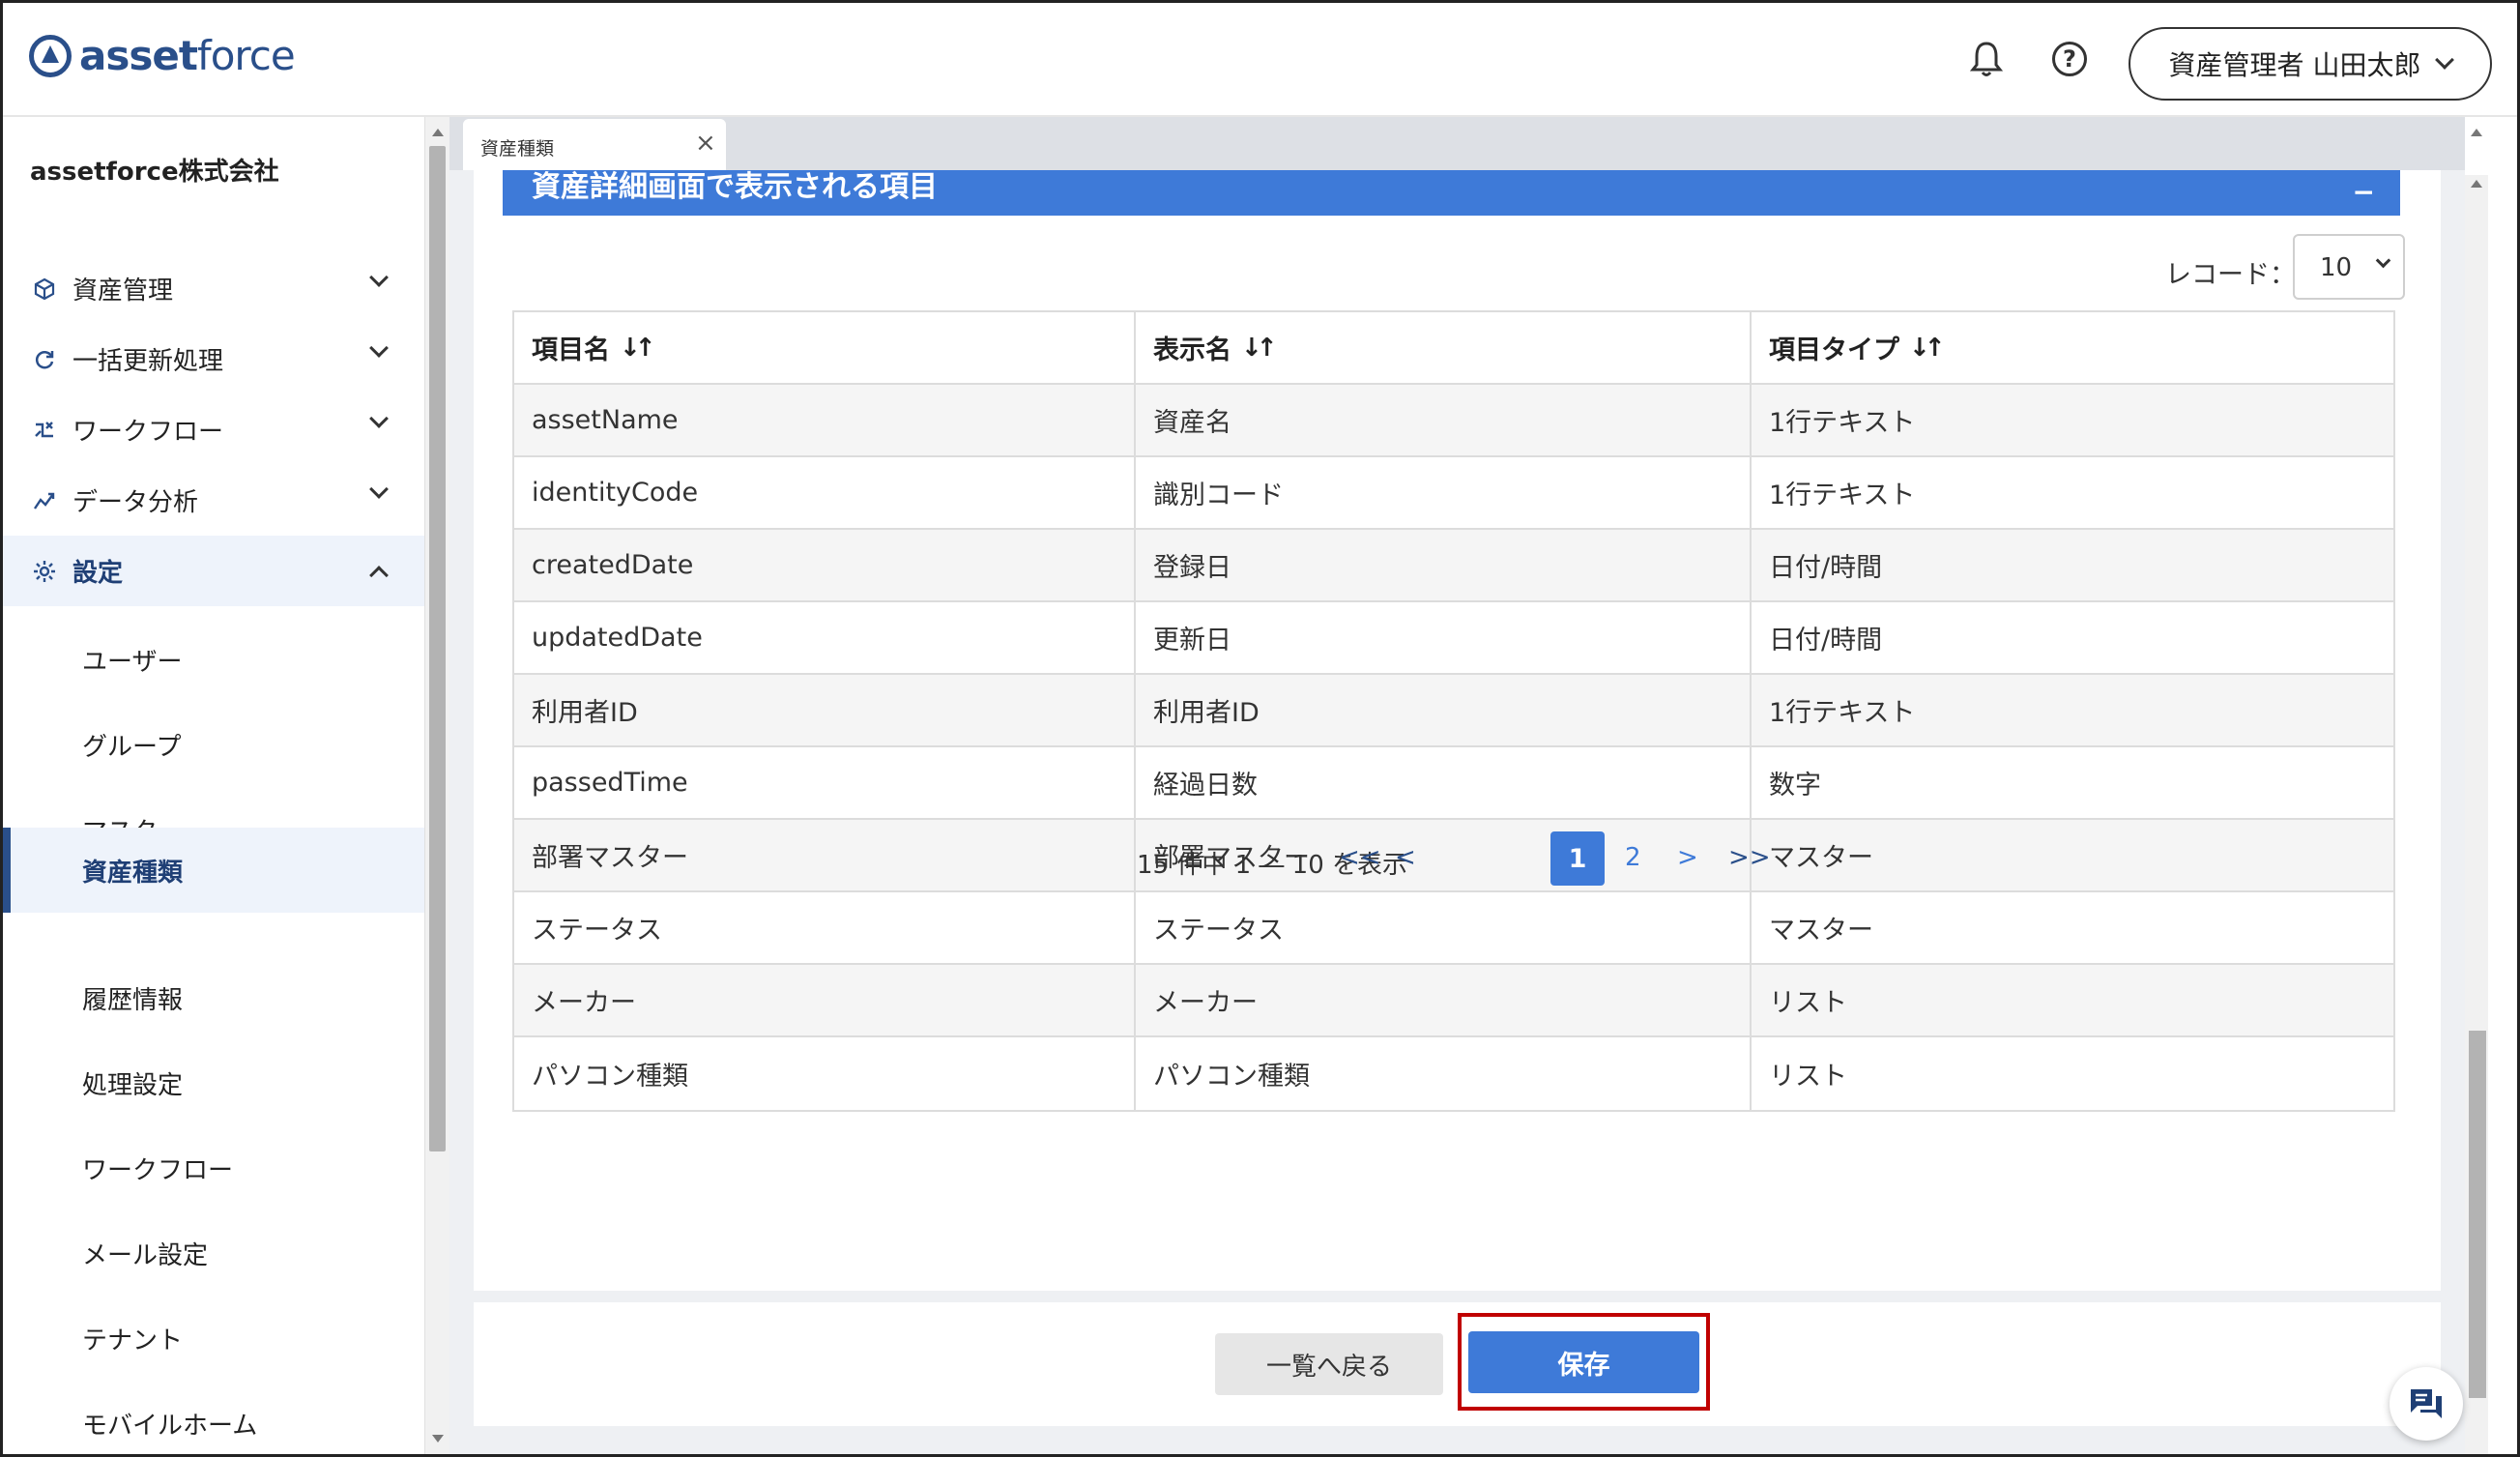  What do you see at coordinates (2491, 785) in the screenshot?
I see `main-scrollbar` at bounding box center [2491, 785].